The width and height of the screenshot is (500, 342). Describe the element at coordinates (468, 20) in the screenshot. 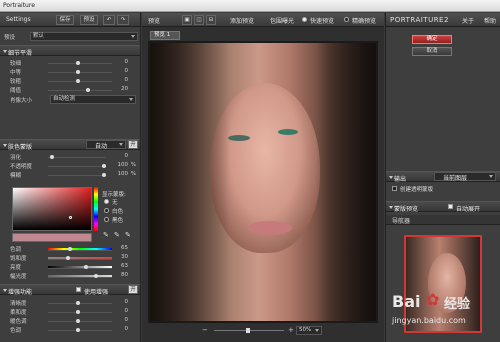

I see `about-link: 关于` at that location.